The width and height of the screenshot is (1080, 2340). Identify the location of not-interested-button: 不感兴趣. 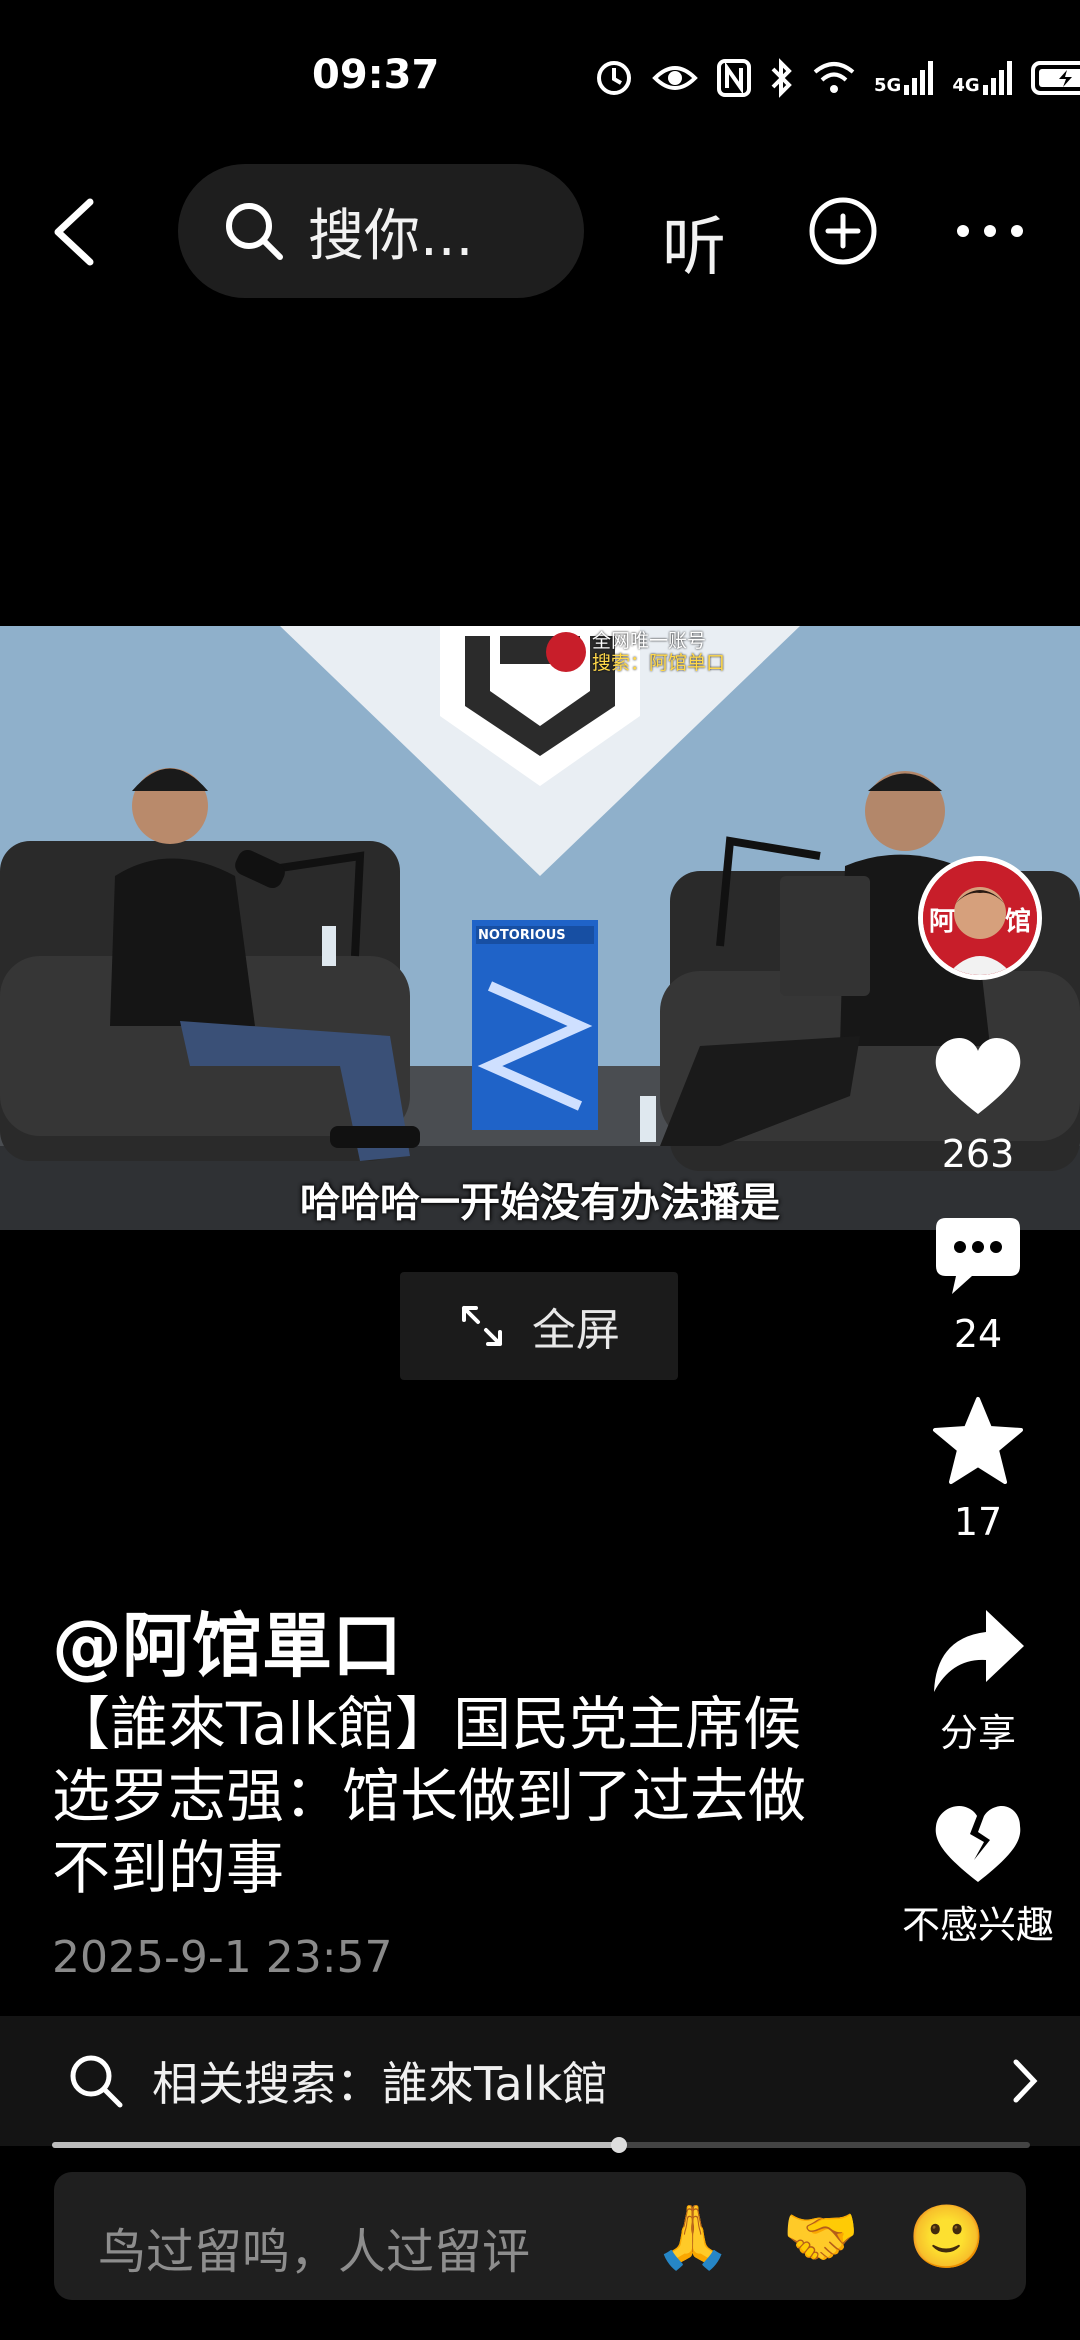
(978, 1874).